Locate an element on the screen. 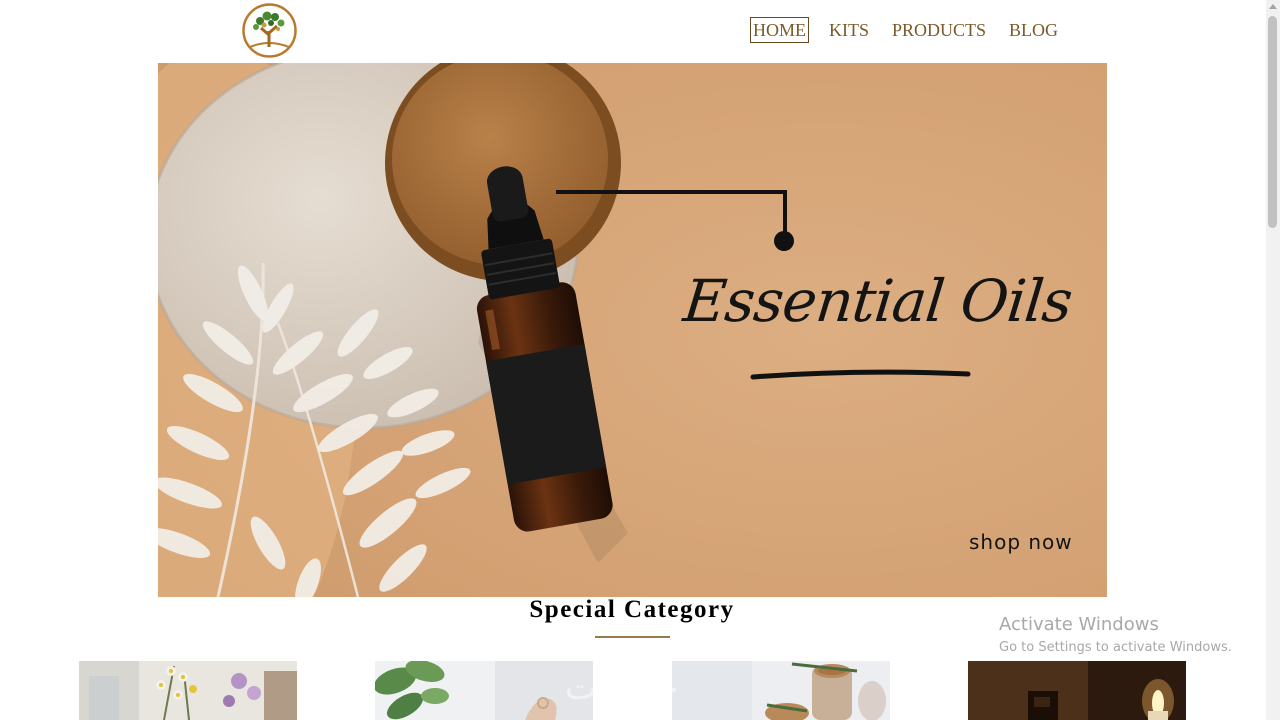  category-card-plants is located at coordinates (484, 690).